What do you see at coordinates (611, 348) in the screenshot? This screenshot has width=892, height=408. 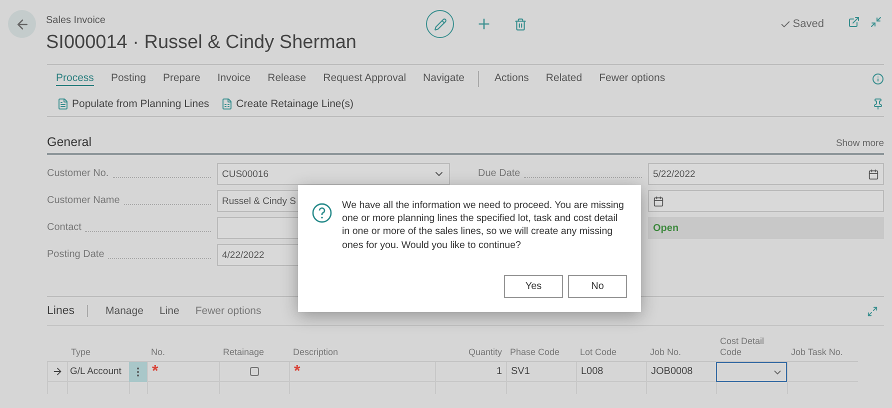 I see `column-header: Lot Code` at bounding box center [611, 348].